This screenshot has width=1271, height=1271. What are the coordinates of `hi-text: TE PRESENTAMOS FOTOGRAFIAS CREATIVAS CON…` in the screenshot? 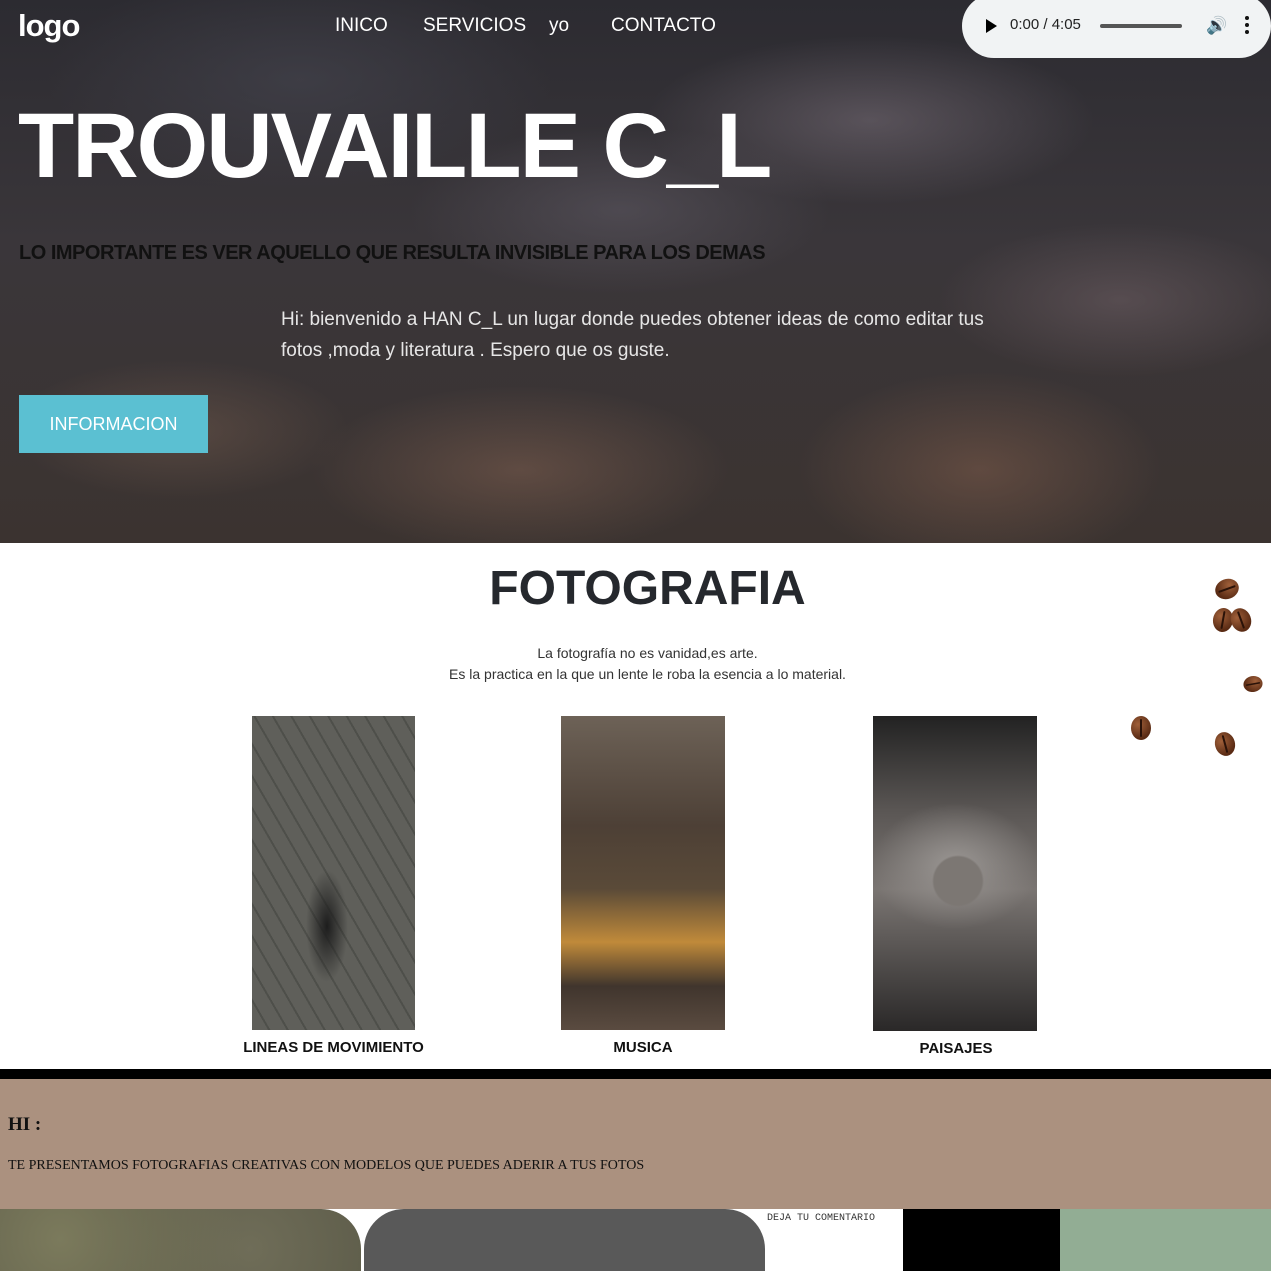 It's located at (326, 1165).